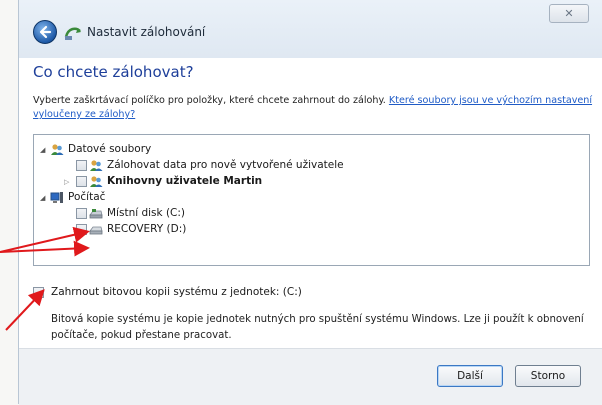 The image size is (602, 405). Describe the element at coordinates (110, 149) in the screenshot. I see `tree-item-label: Datové soubory` at that location.